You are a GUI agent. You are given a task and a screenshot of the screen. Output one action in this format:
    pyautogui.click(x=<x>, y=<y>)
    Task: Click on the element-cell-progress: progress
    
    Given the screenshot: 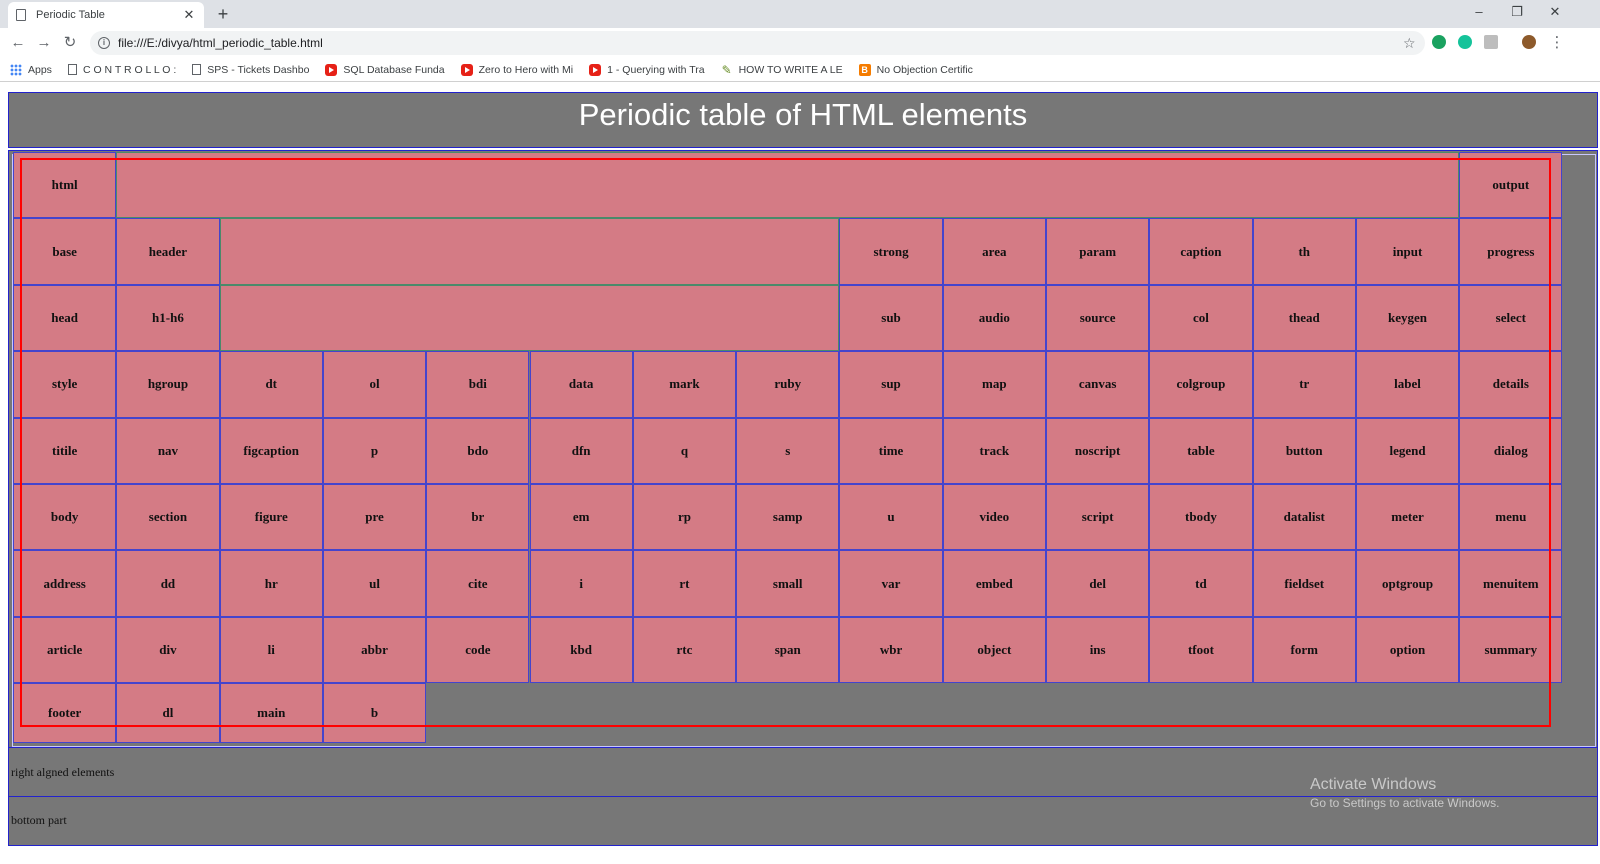 What is the action you would take?
    pyautogui.click(x=1511, y=251)
    